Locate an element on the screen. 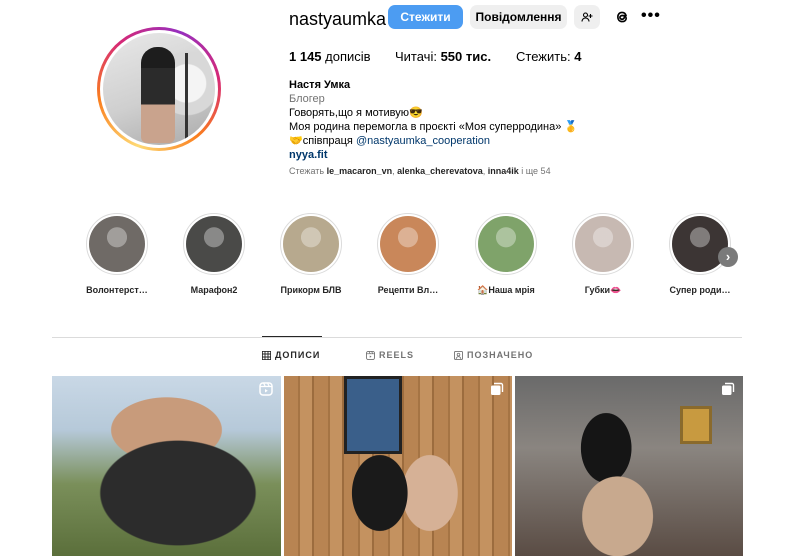 This screenshot has width=800, height=556. avatar-photo is located at coordinates (159, 89).